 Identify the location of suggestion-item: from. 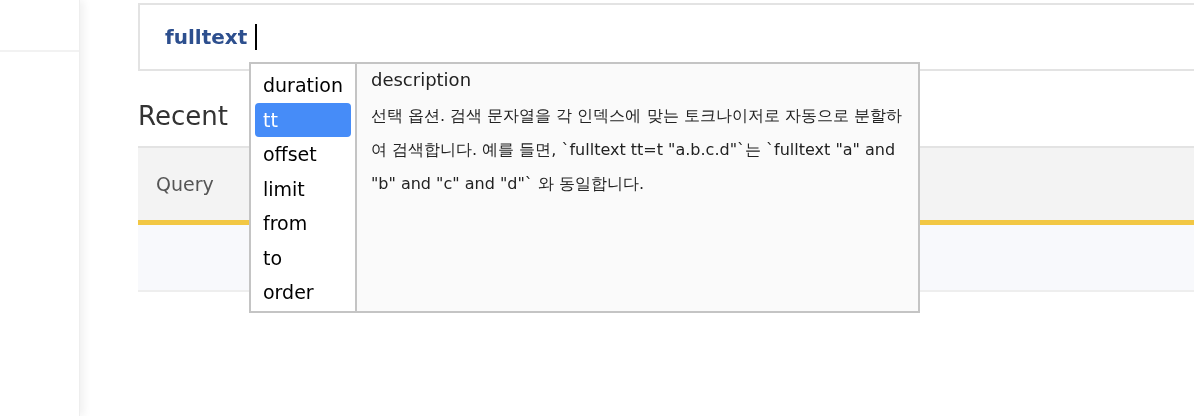
(303, 223).